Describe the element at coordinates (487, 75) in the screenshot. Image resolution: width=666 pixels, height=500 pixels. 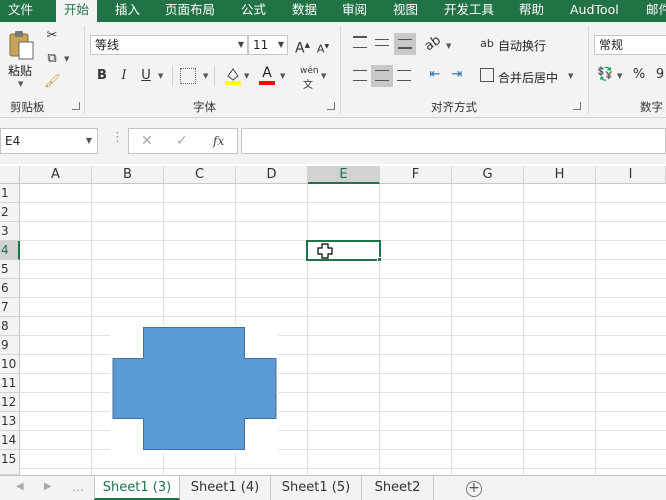
I see `merge-center-icon` at that location.